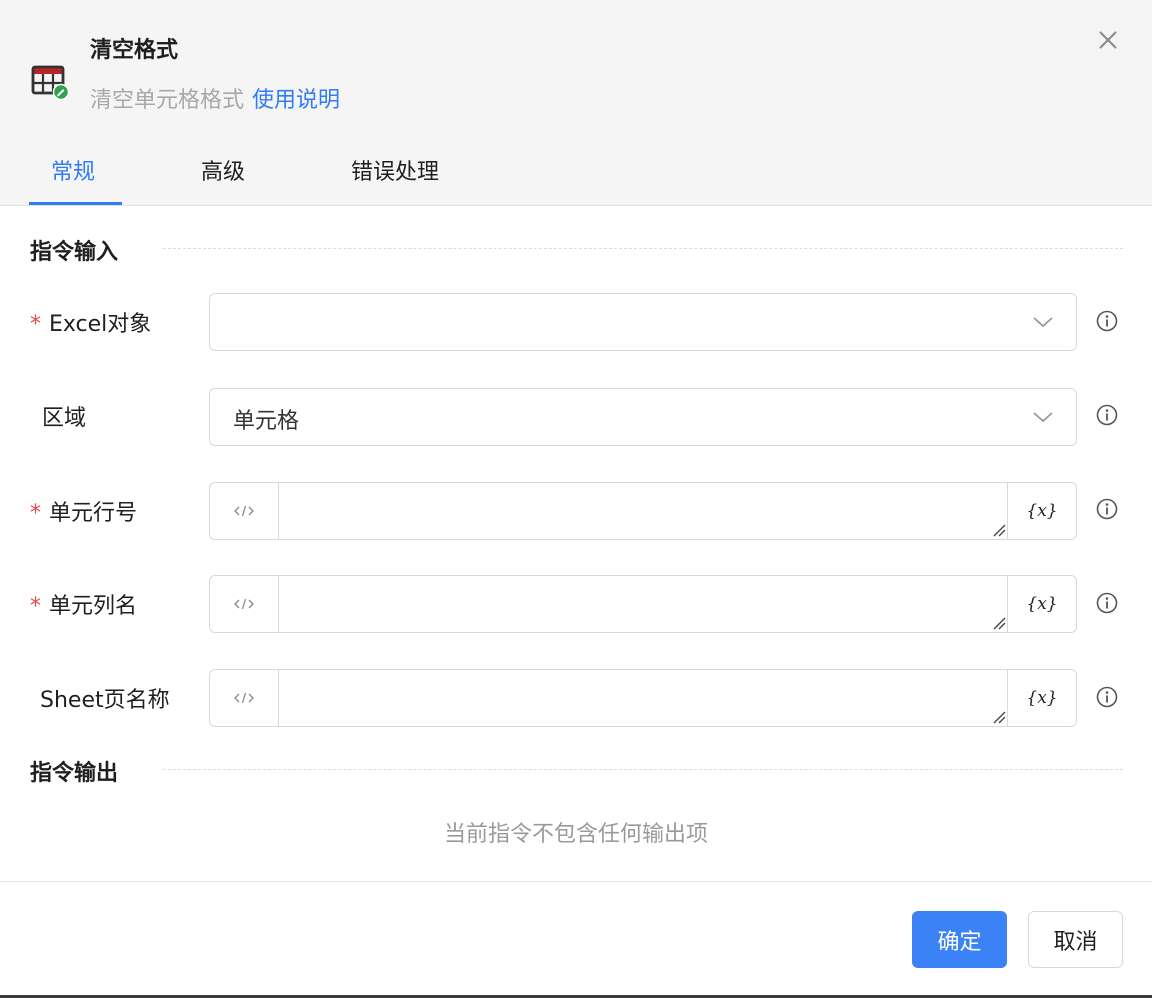 This screenshot has width=1152, height=998. Describe the element at coordinates (64, 418) in the screenshot. I see `region-label: 区域` at that location.